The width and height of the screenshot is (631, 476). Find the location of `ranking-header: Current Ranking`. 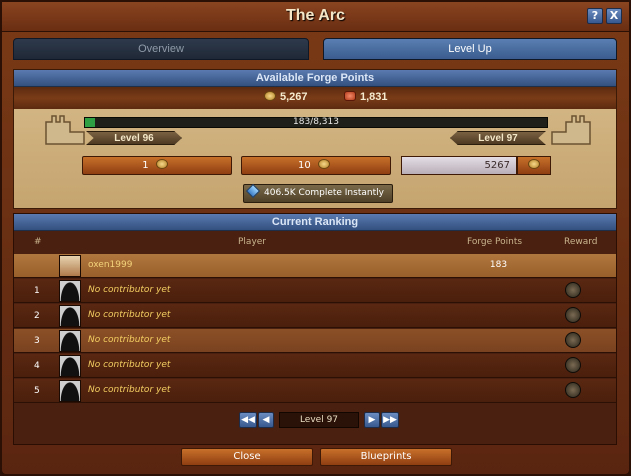

ranking-header: Current Ranking is located at coordinates (315, 222).